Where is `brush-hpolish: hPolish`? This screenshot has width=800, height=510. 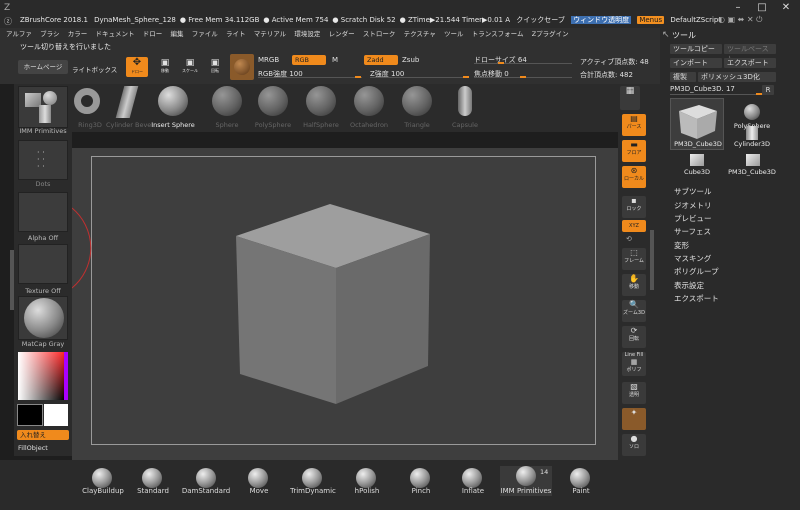
brush-hpolish: hPolish is located at coordinates (367, 480).